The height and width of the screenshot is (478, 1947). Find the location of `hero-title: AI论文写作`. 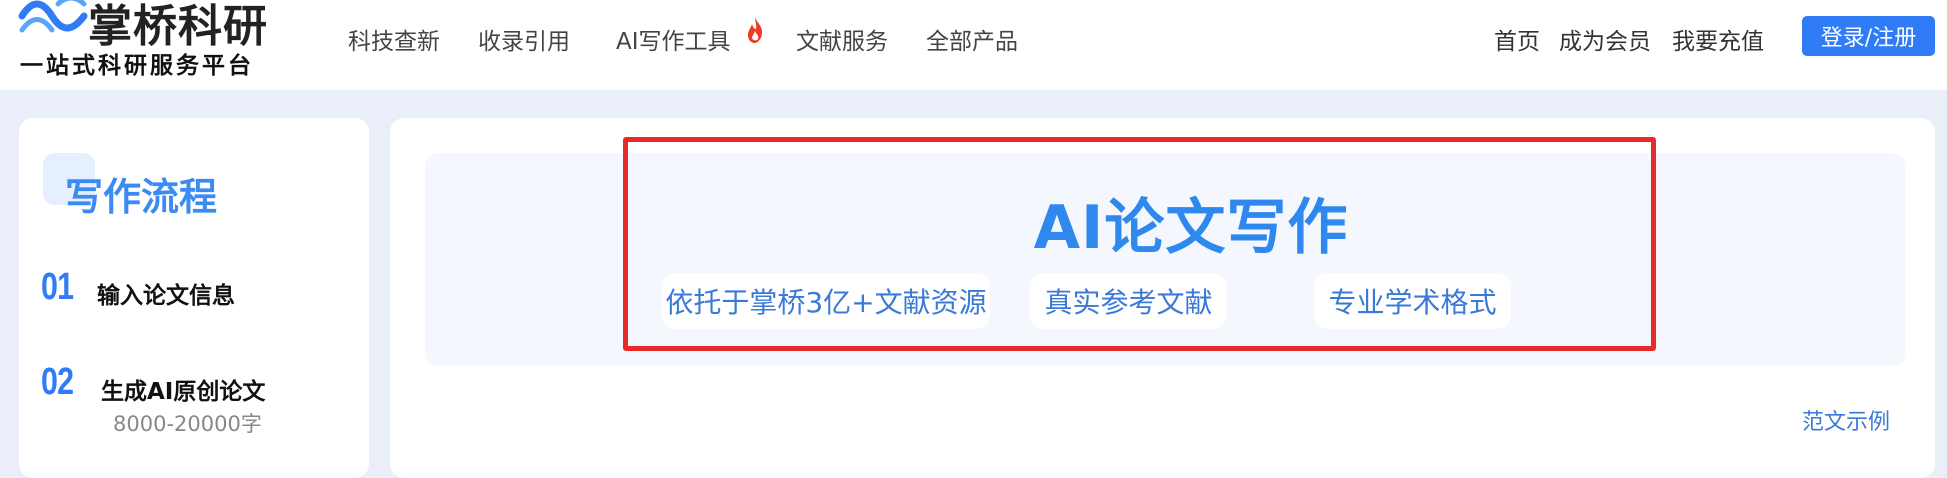

hero-title: AI论文写作 is located at coordinates (1191, 228).